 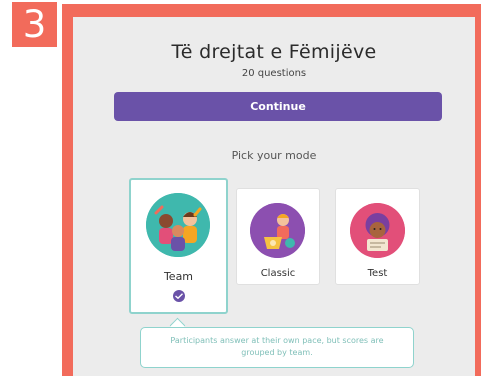 I want to click on quiz-title: Të drejtat e Fëmijëve, so click(x=274, y=52).